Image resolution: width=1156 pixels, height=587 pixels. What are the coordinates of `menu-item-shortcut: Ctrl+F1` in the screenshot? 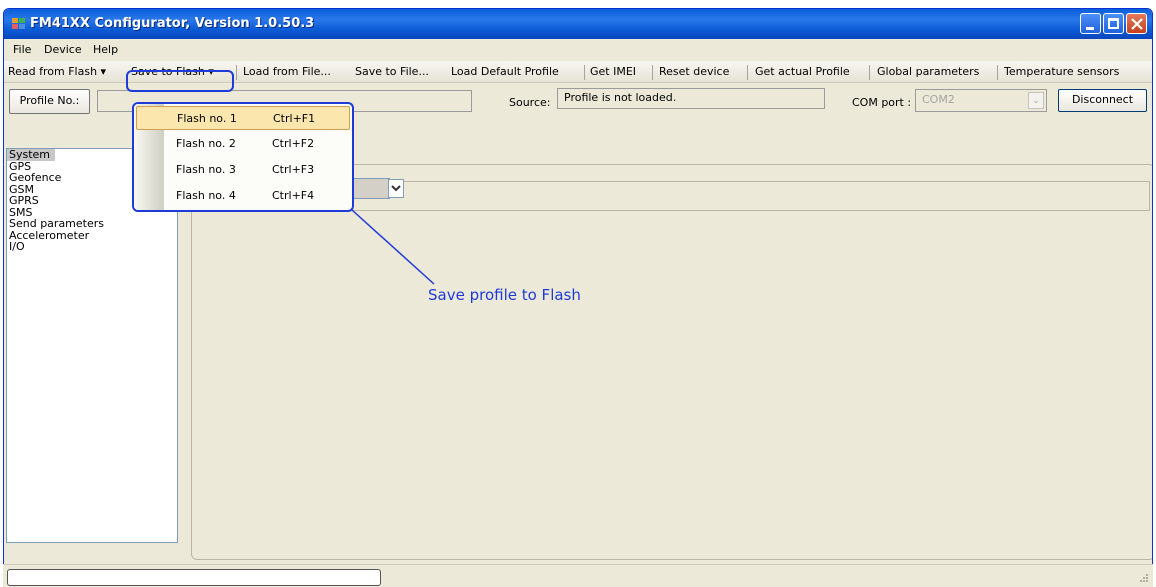 It's located at (294, 118).